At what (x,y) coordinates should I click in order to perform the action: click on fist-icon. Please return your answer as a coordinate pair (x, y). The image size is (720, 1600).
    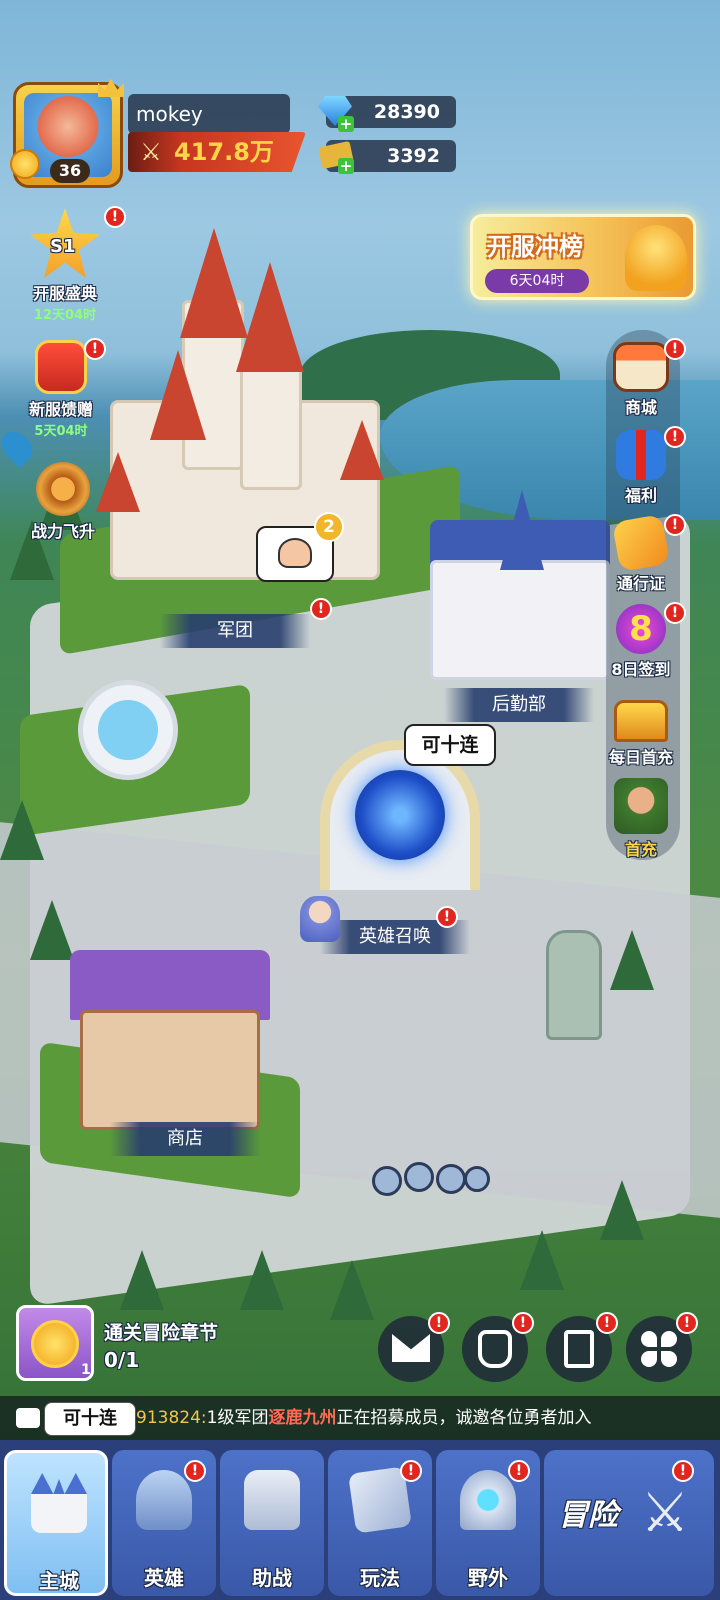
    Looking at the image, I should click on (272, 1500).